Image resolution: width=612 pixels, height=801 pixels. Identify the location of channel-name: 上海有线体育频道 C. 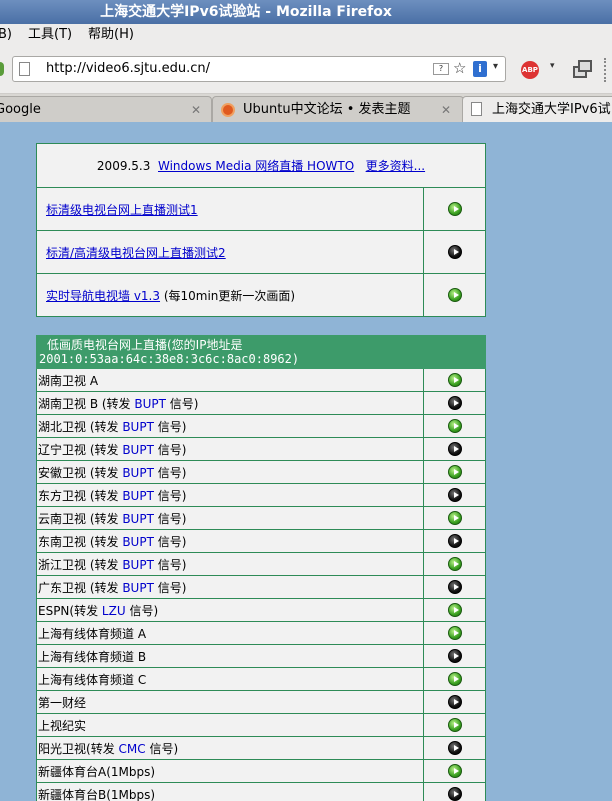
(92, 679).